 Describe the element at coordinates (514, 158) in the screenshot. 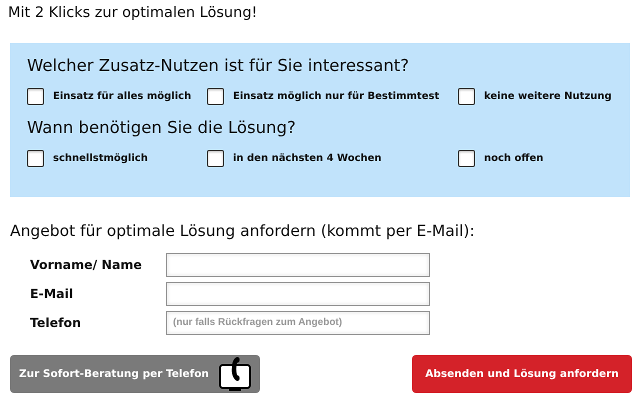

I see `option-label: noch offen` at that location.